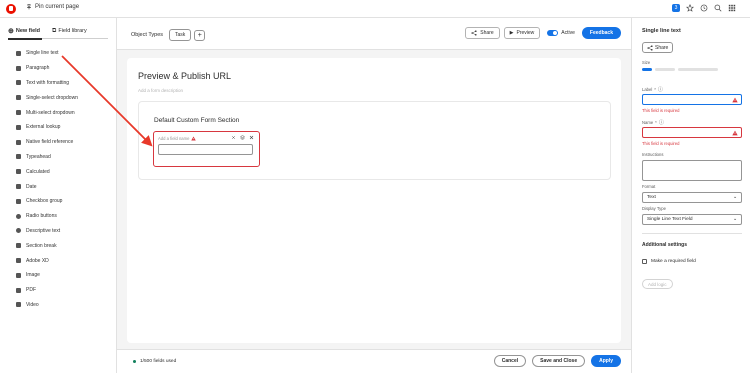 This screenshot has height=373, width=750. Describe the element at coordinates (69, 32) in the screenshot. I see `tab-field-library: ⧉ Field library` at that location.